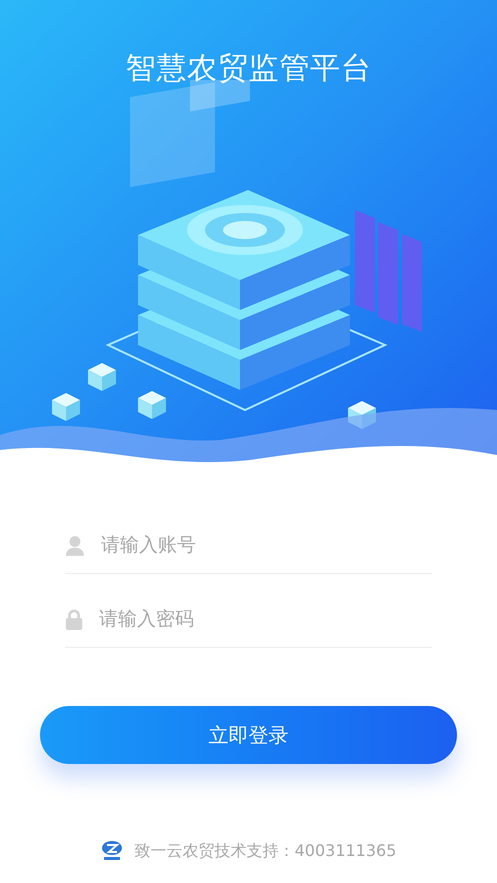  Describe the element at coordinates (248, 735) in the screenshot. I see `login-button: 立即登录` at that location.